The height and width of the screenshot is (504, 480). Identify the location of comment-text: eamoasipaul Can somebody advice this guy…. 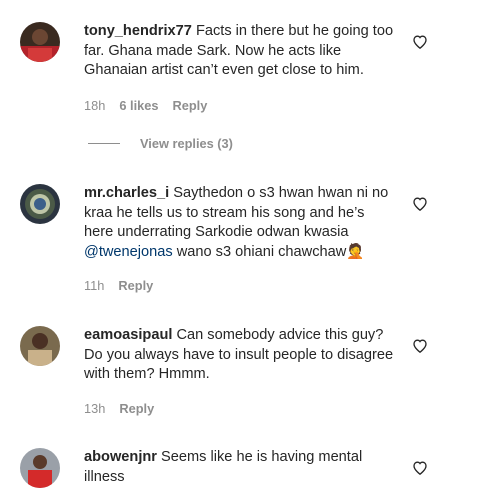
(239, 355).